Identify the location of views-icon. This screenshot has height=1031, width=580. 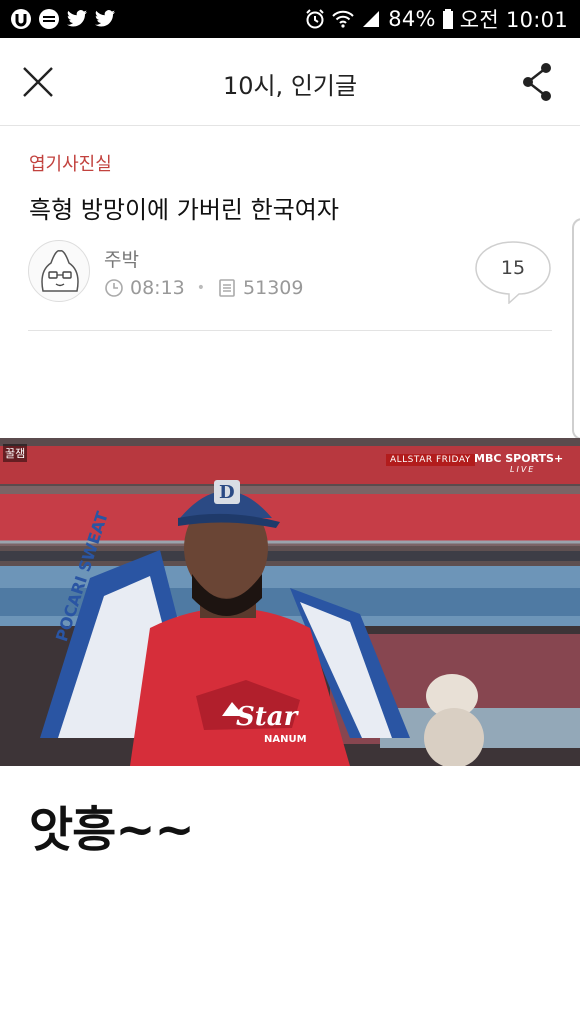
(227, 288).